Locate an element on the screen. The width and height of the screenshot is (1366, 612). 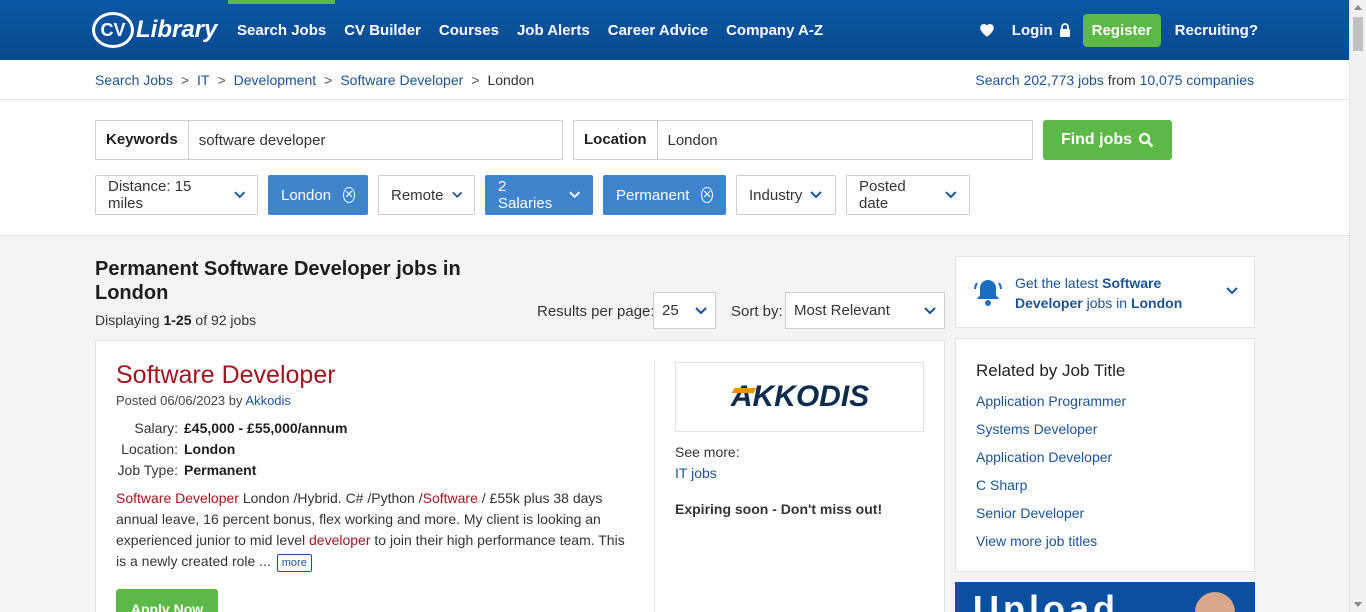
nav-search-jobs: Search Jobs is located at coordinates (282, 30).